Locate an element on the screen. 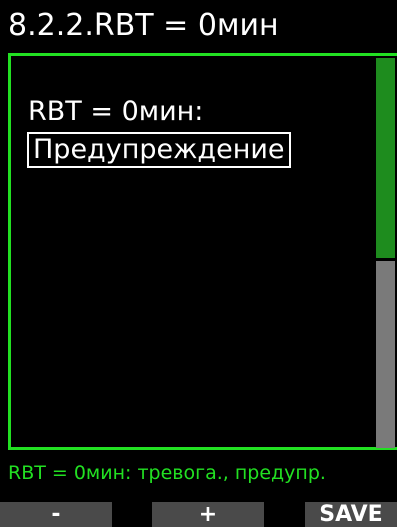 This screenshot has width=397, height=527. save-button: SAVE is located at coordinates (351, 514).